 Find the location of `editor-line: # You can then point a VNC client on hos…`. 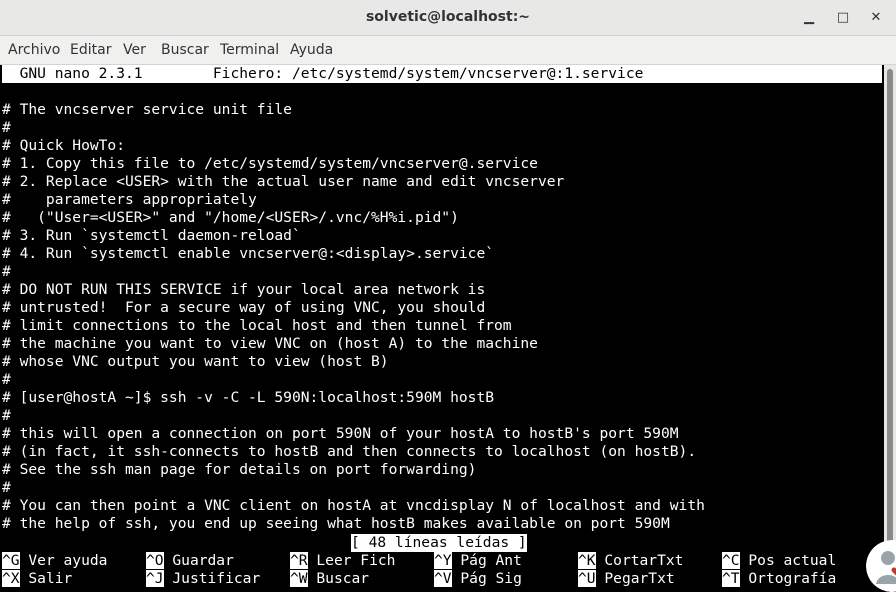

editor-line: # You can then point a VNC client on hos… is located at coordinates (353, 505).